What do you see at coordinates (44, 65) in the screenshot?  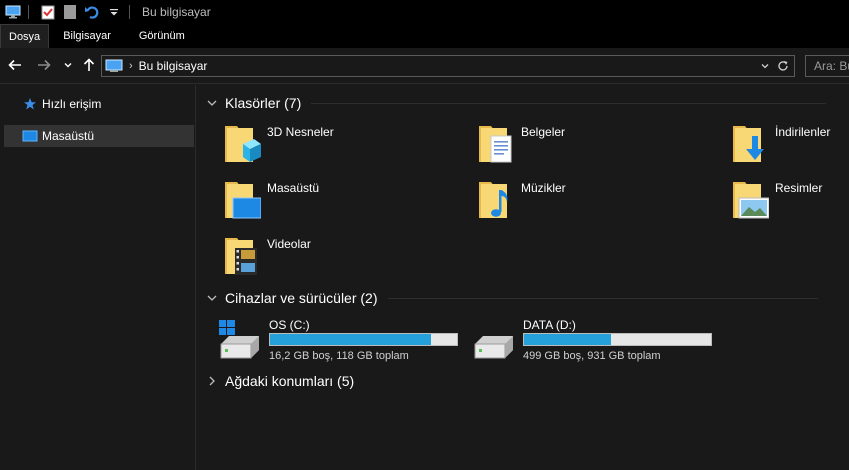 I see `forward-arrow-icon` at bounding box center [44, 65].